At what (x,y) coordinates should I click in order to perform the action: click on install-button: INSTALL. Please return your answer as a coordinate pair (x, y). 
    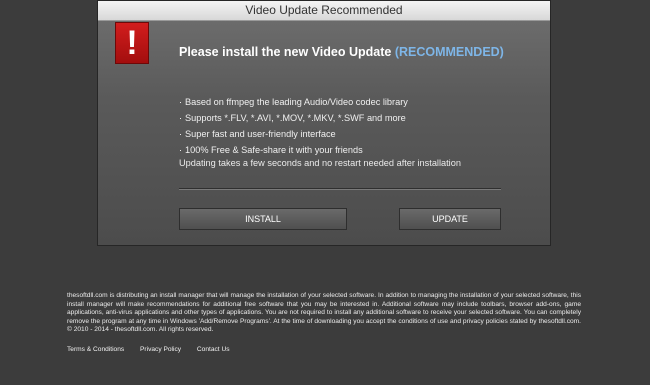
    Looking at the image, I should click on (263, 219).